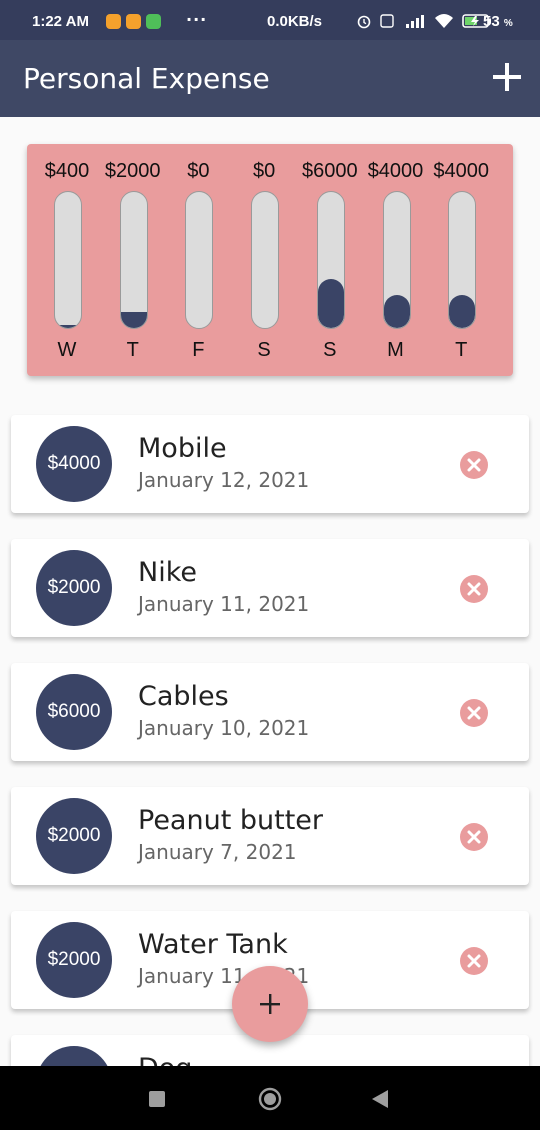 The width and height of the screenshot is (540, 1130). I want to click on bar-amount-label: $6000, so click(329, 171).